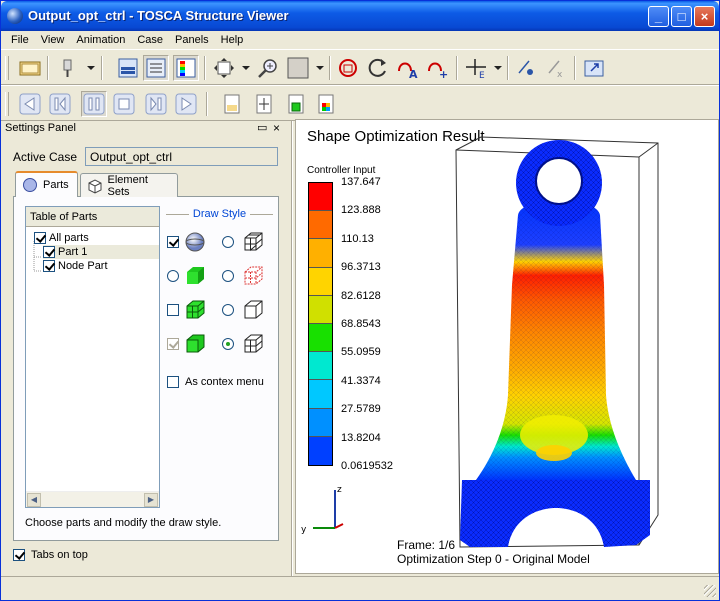 The height and width of the screenshot is (601, 720). Describe the element at coordinates (408, 68) in the screenshot. I see `deform-a-icon: A` at that location.